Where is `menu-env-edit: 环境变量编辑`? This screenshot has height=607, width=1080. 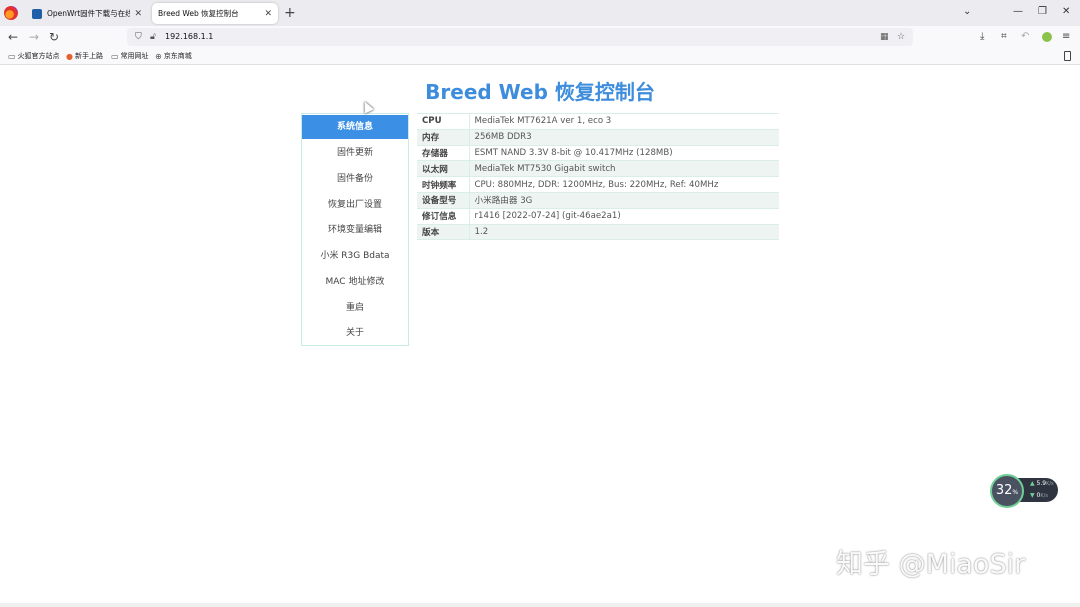
menu-env-edit: 环境变量编辑 is located at coordinates (355, 230).